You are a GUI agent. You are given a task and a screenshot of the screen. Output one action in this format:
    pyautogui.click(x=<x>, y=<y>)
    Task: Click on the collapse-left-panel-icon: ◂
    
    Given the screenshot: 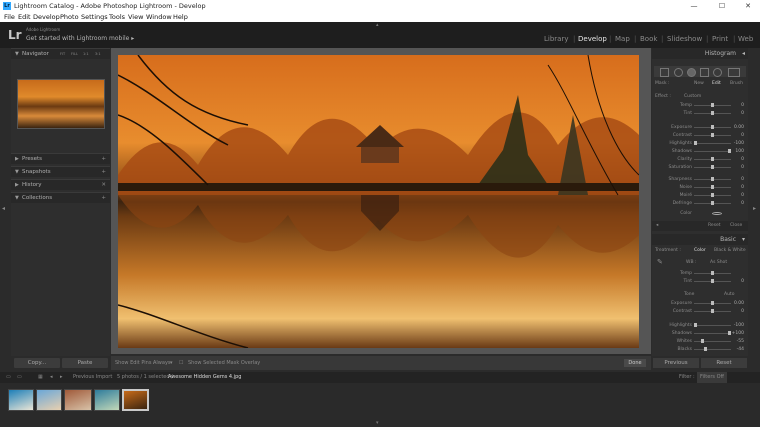 What is the action you would take?
    pyautogui.click(x=3, y=208)
    